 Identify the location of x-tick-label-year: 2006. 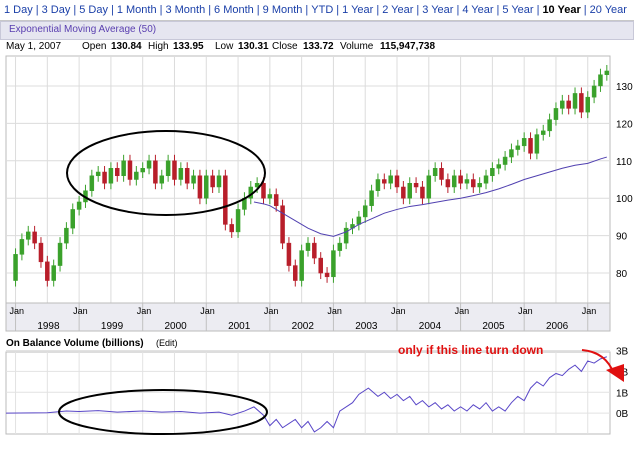
(557, 326).